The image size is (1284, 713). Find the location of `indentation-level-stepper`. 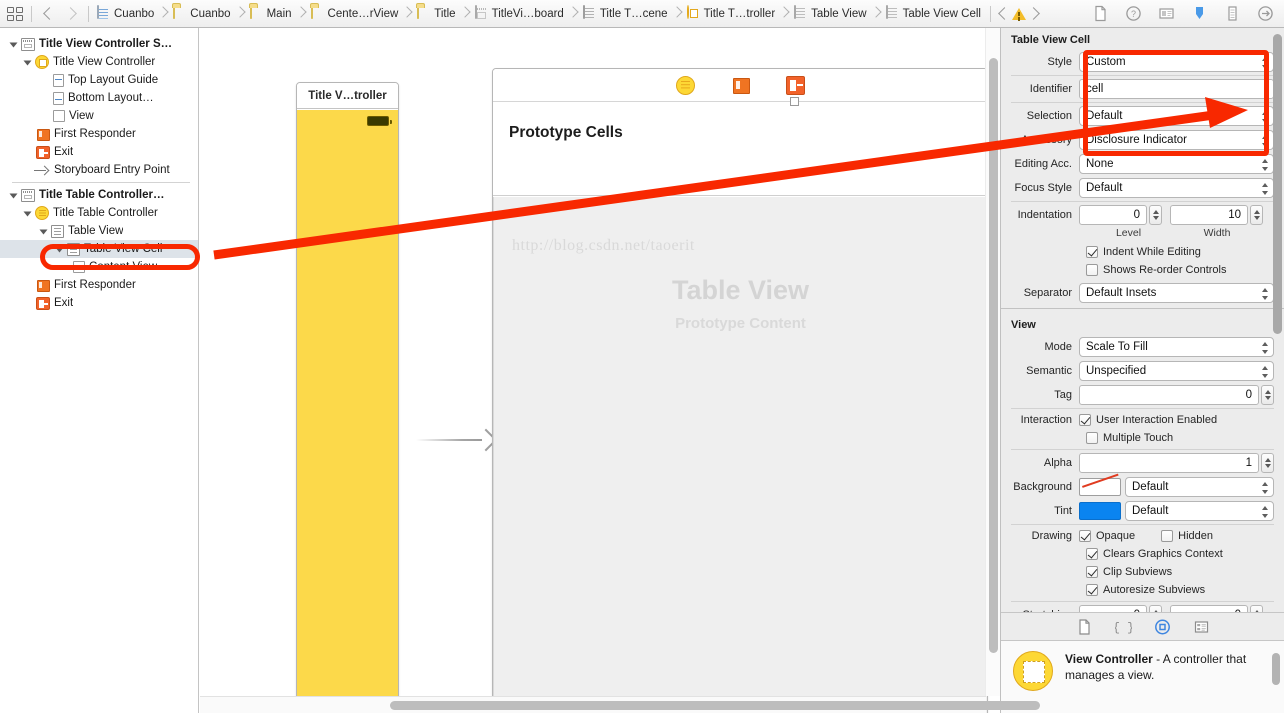

indentation-level-stepper is located at coordinates (1155, 215).